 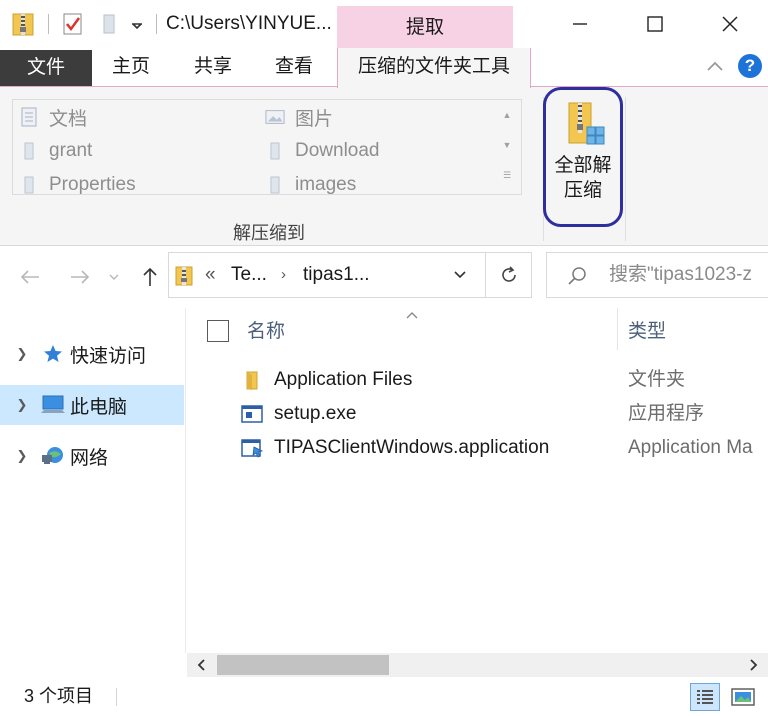 What do you see at coordinates (53, 456) in the screenshot?
I see `network-icon` at bounding box center [53, 456].